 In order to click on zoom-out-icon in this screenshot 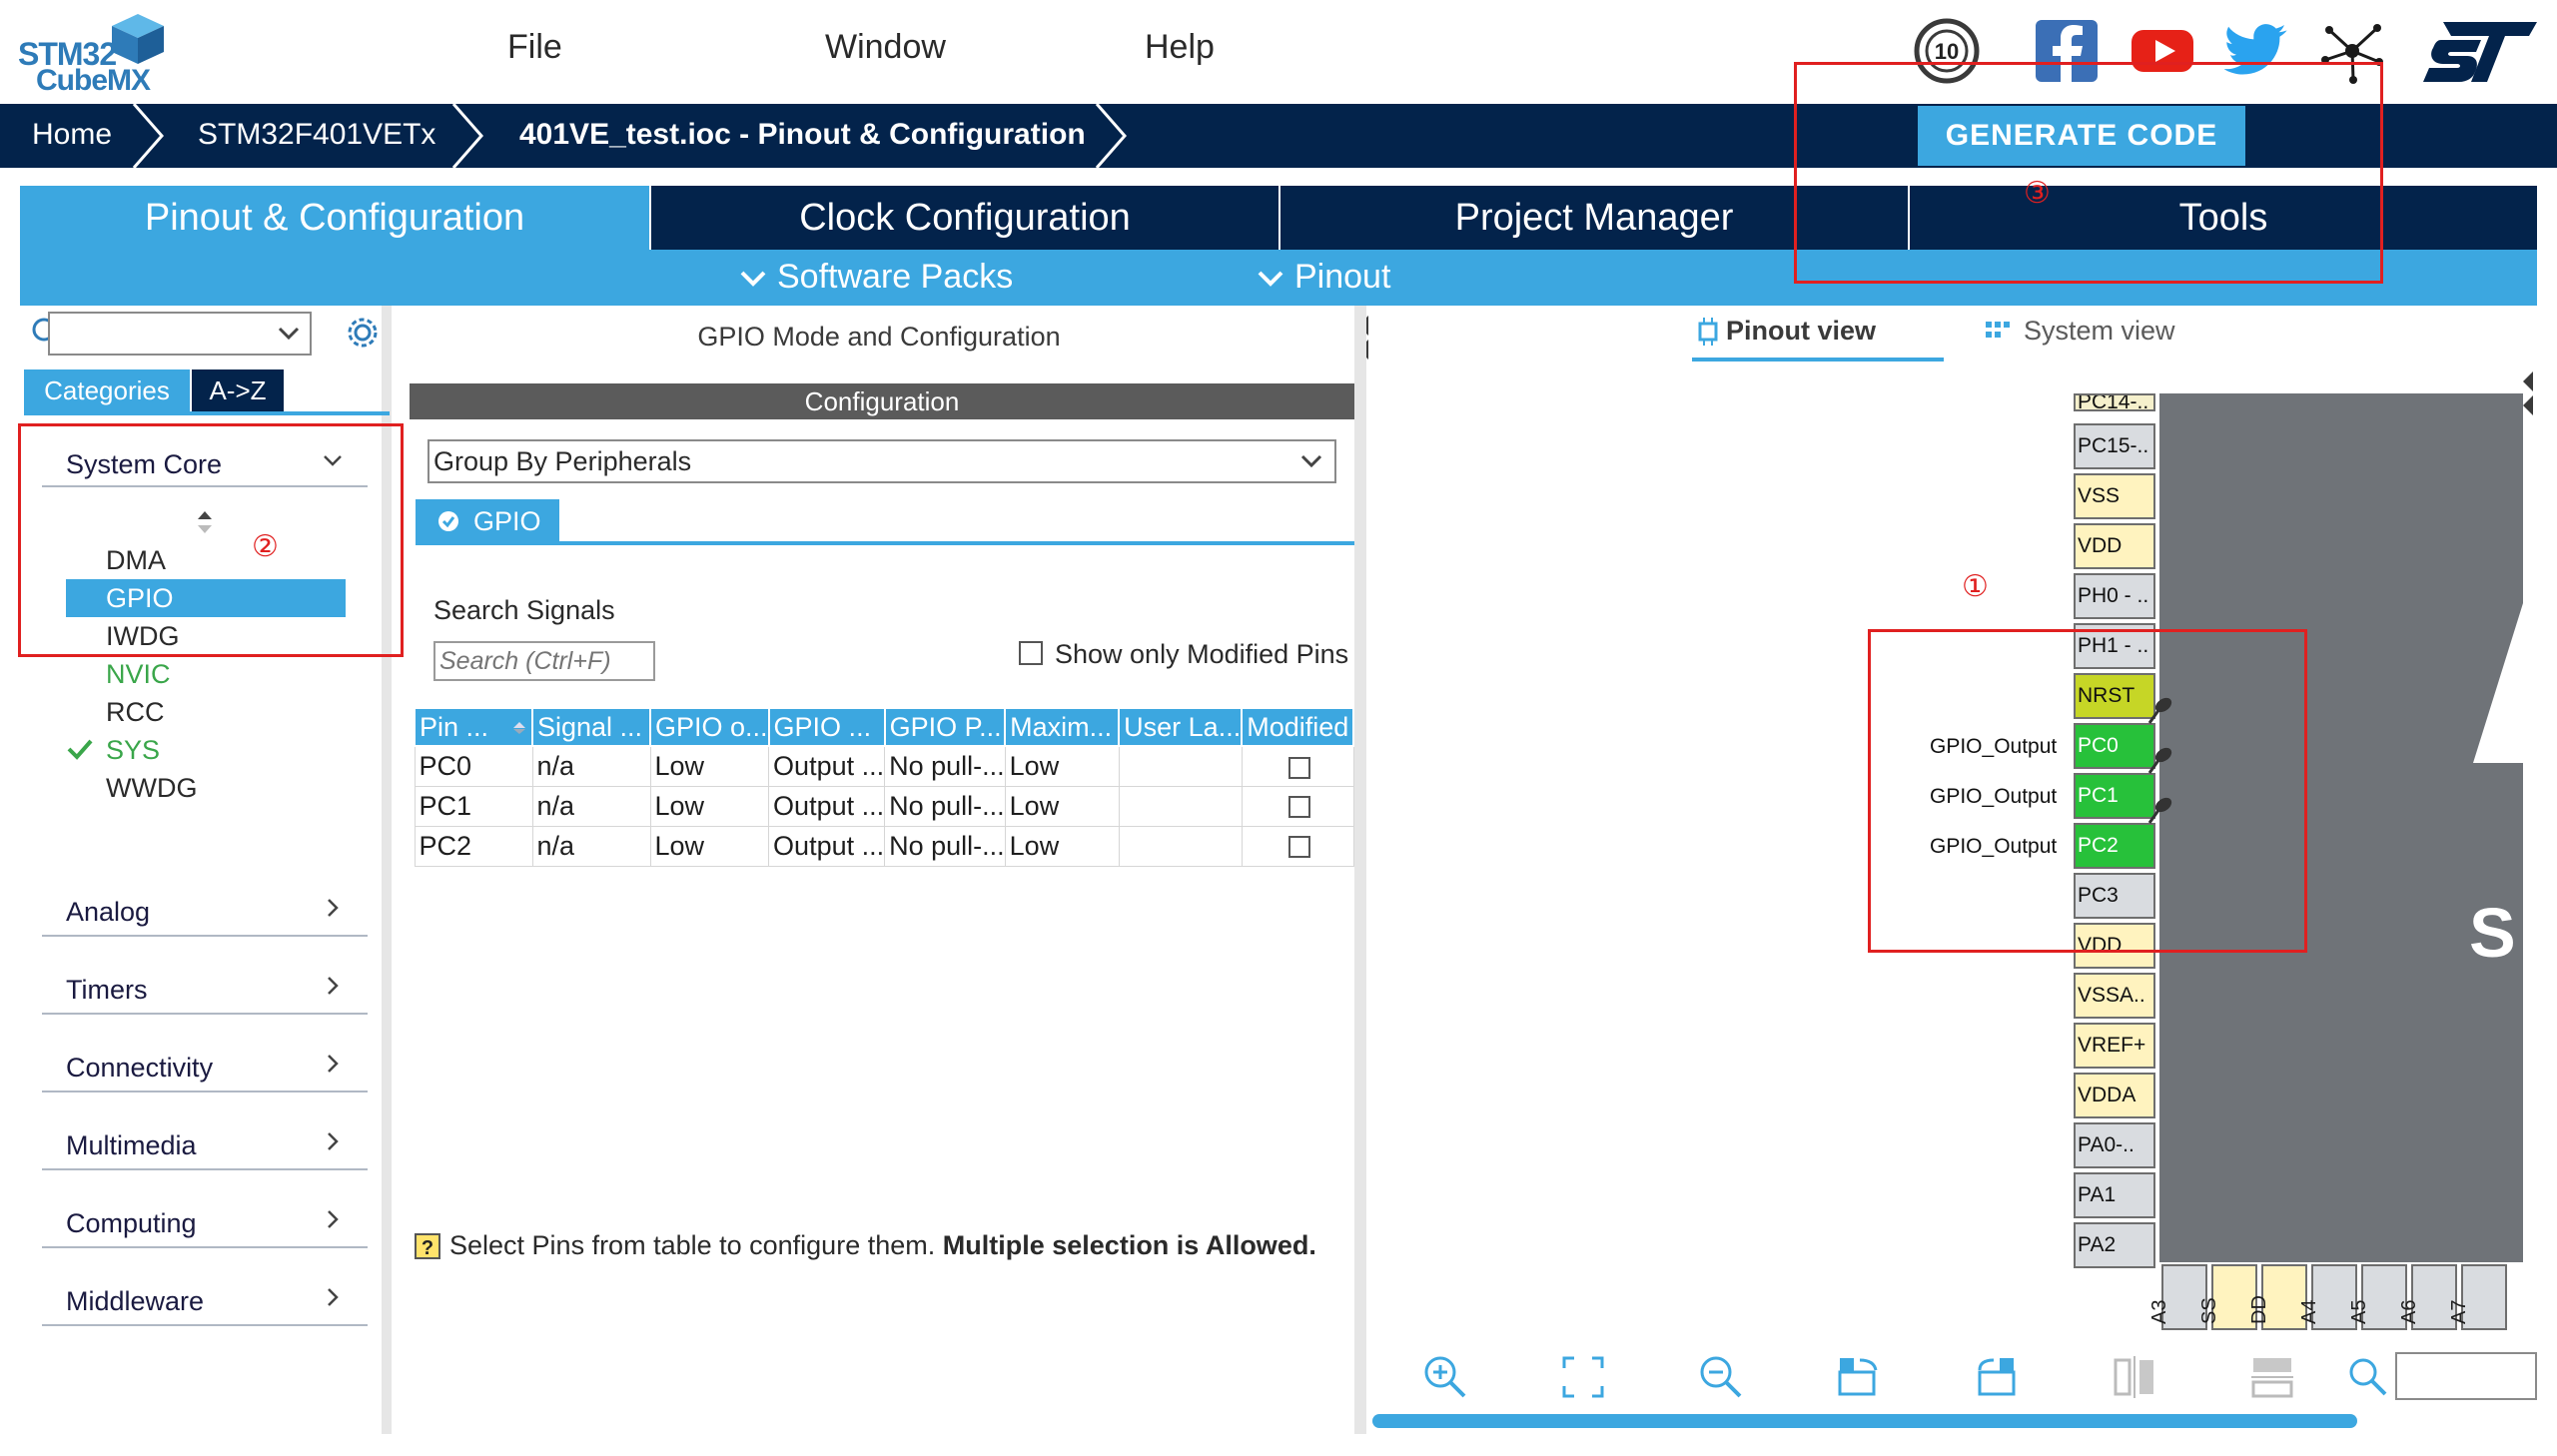, I will do `click(1721, 1377)`.